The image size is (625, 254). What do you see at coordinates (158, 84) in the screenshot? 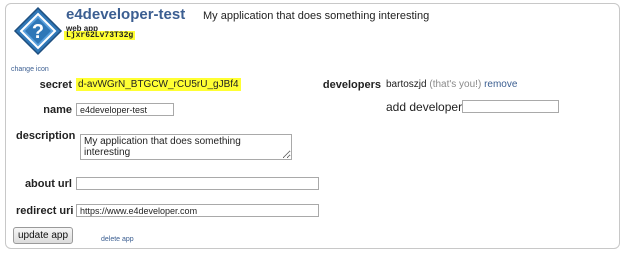
I see `secret-value: d-avWGrN_BTGCW_rCU5rU_gJBf4` at bounding box center [158, 84].